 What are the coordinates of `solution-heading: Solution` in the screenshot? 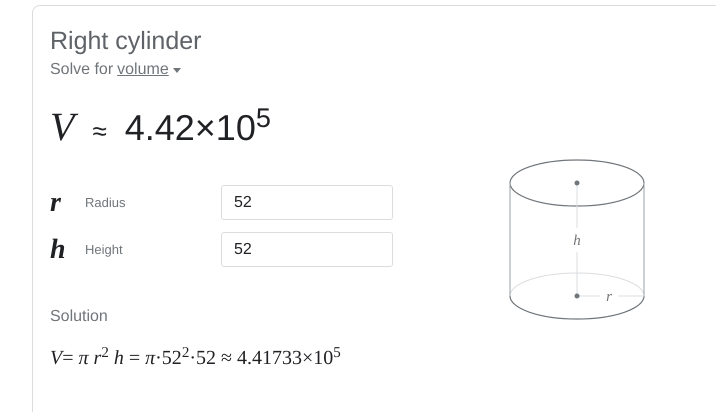 It's located at (79, 317).